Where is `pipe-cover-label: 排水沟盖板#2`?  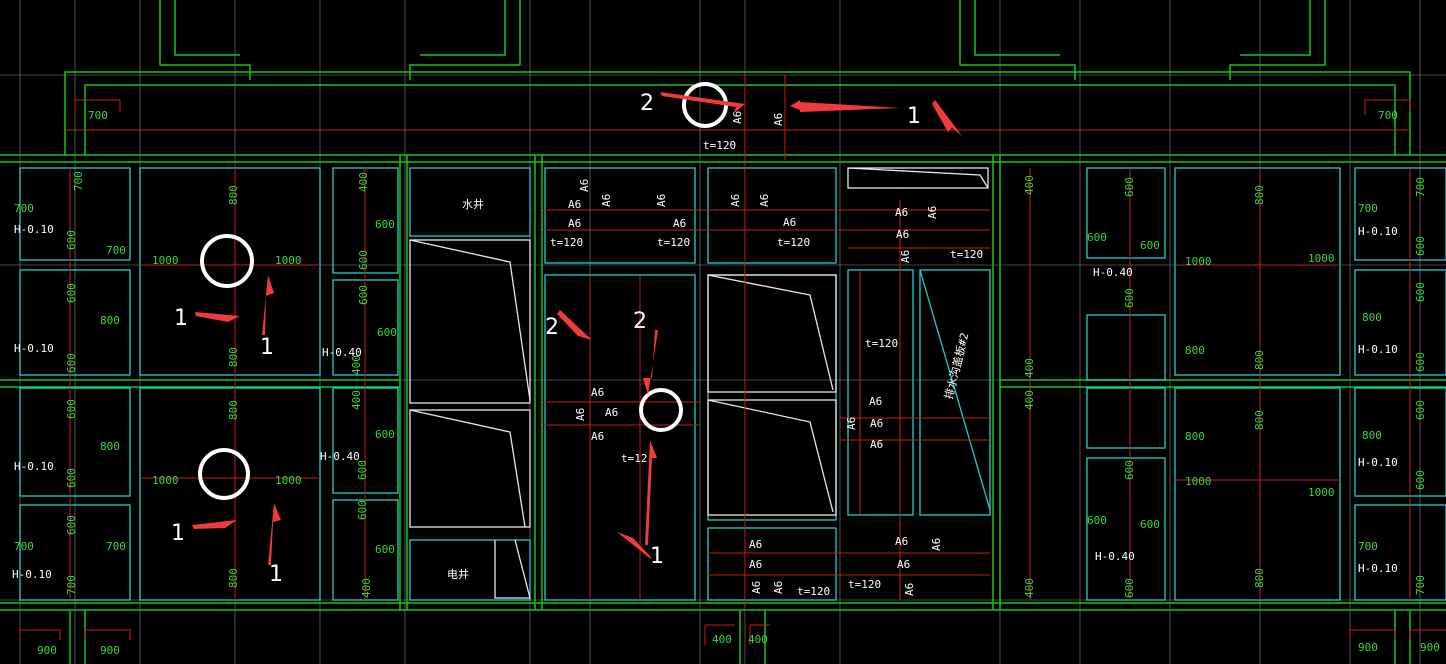 pipe-cover-label: 排水沟盖板#2 is located at coordinates (956, 366).